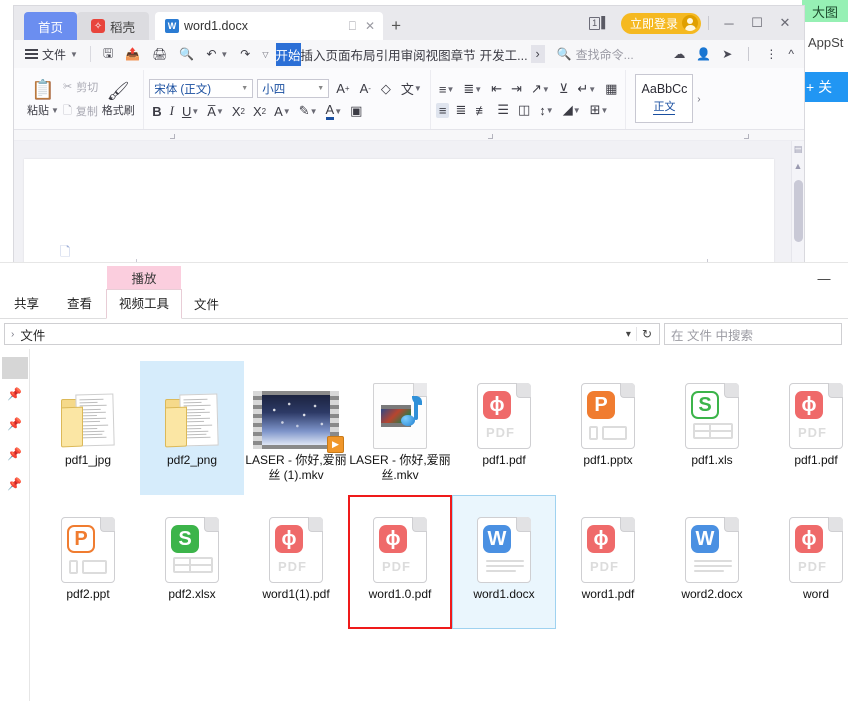  What do you see at coordinates (190, 111) in the screenshot?
I see `underline-button: U ▼` at bounding box center [190, 111].